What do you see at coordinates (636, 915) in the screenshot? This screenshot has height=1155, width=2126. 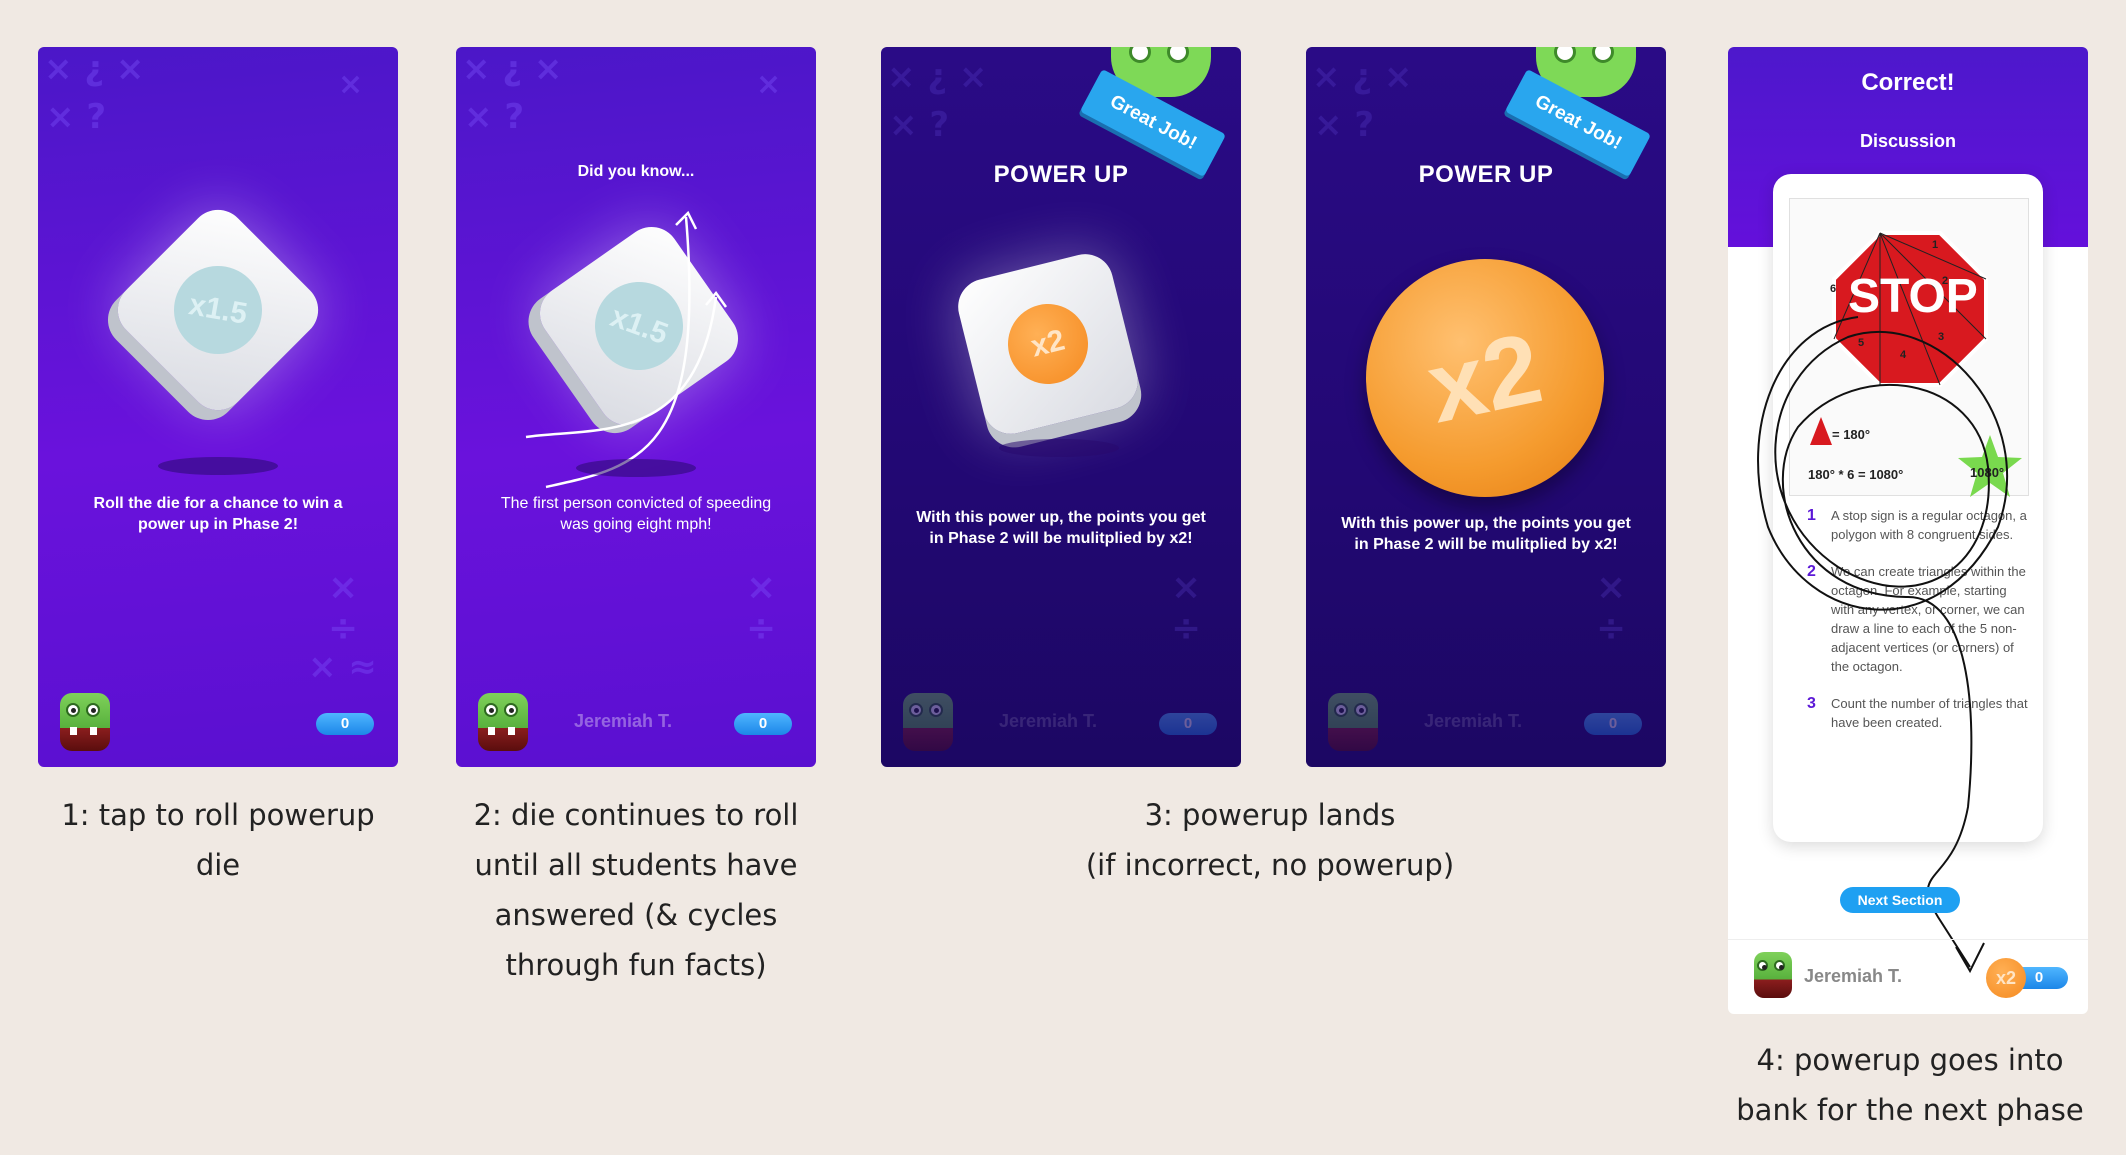 I see `caption-line: answered (& cycles` at bounding box center [636, 915].